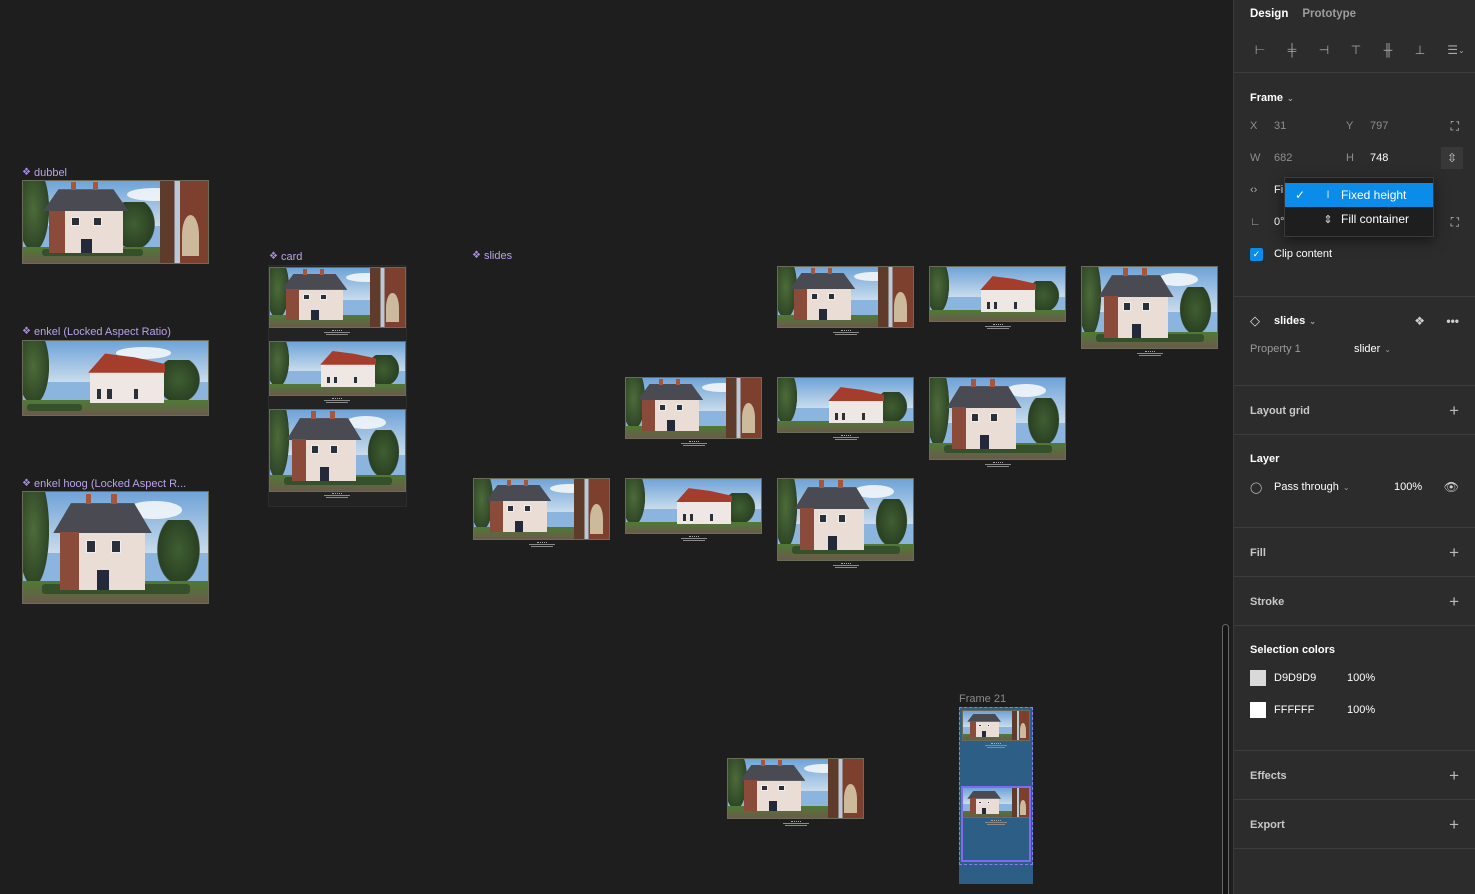 The image size is (1475, 894). What do you see at coordinates (1310, 126) in the screenshot?
I see `x-input: 31` at bounding box center [1310, 126].